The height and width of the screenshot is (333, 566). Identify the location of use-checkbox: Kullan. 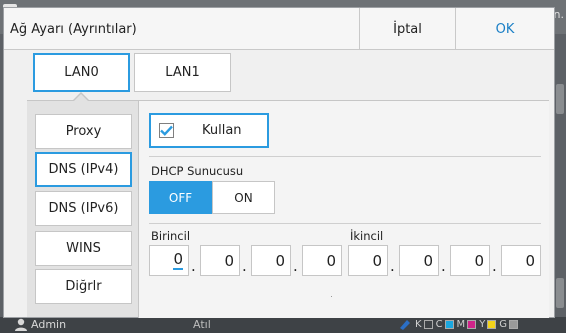
(209, 130).